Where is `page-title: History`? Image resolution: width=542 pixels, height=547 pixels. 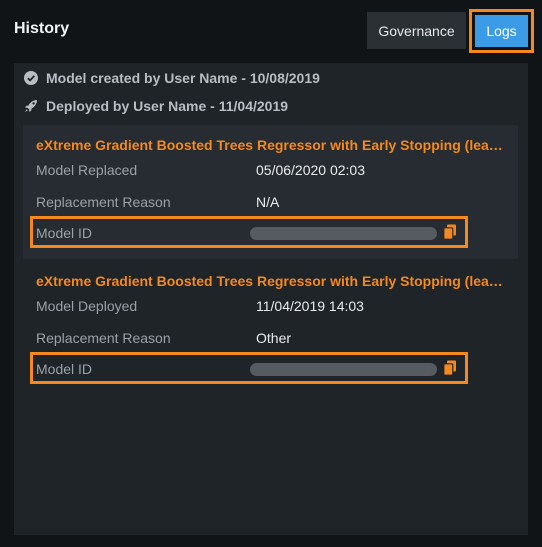 page-title: History is located at coordinates (42, 28).